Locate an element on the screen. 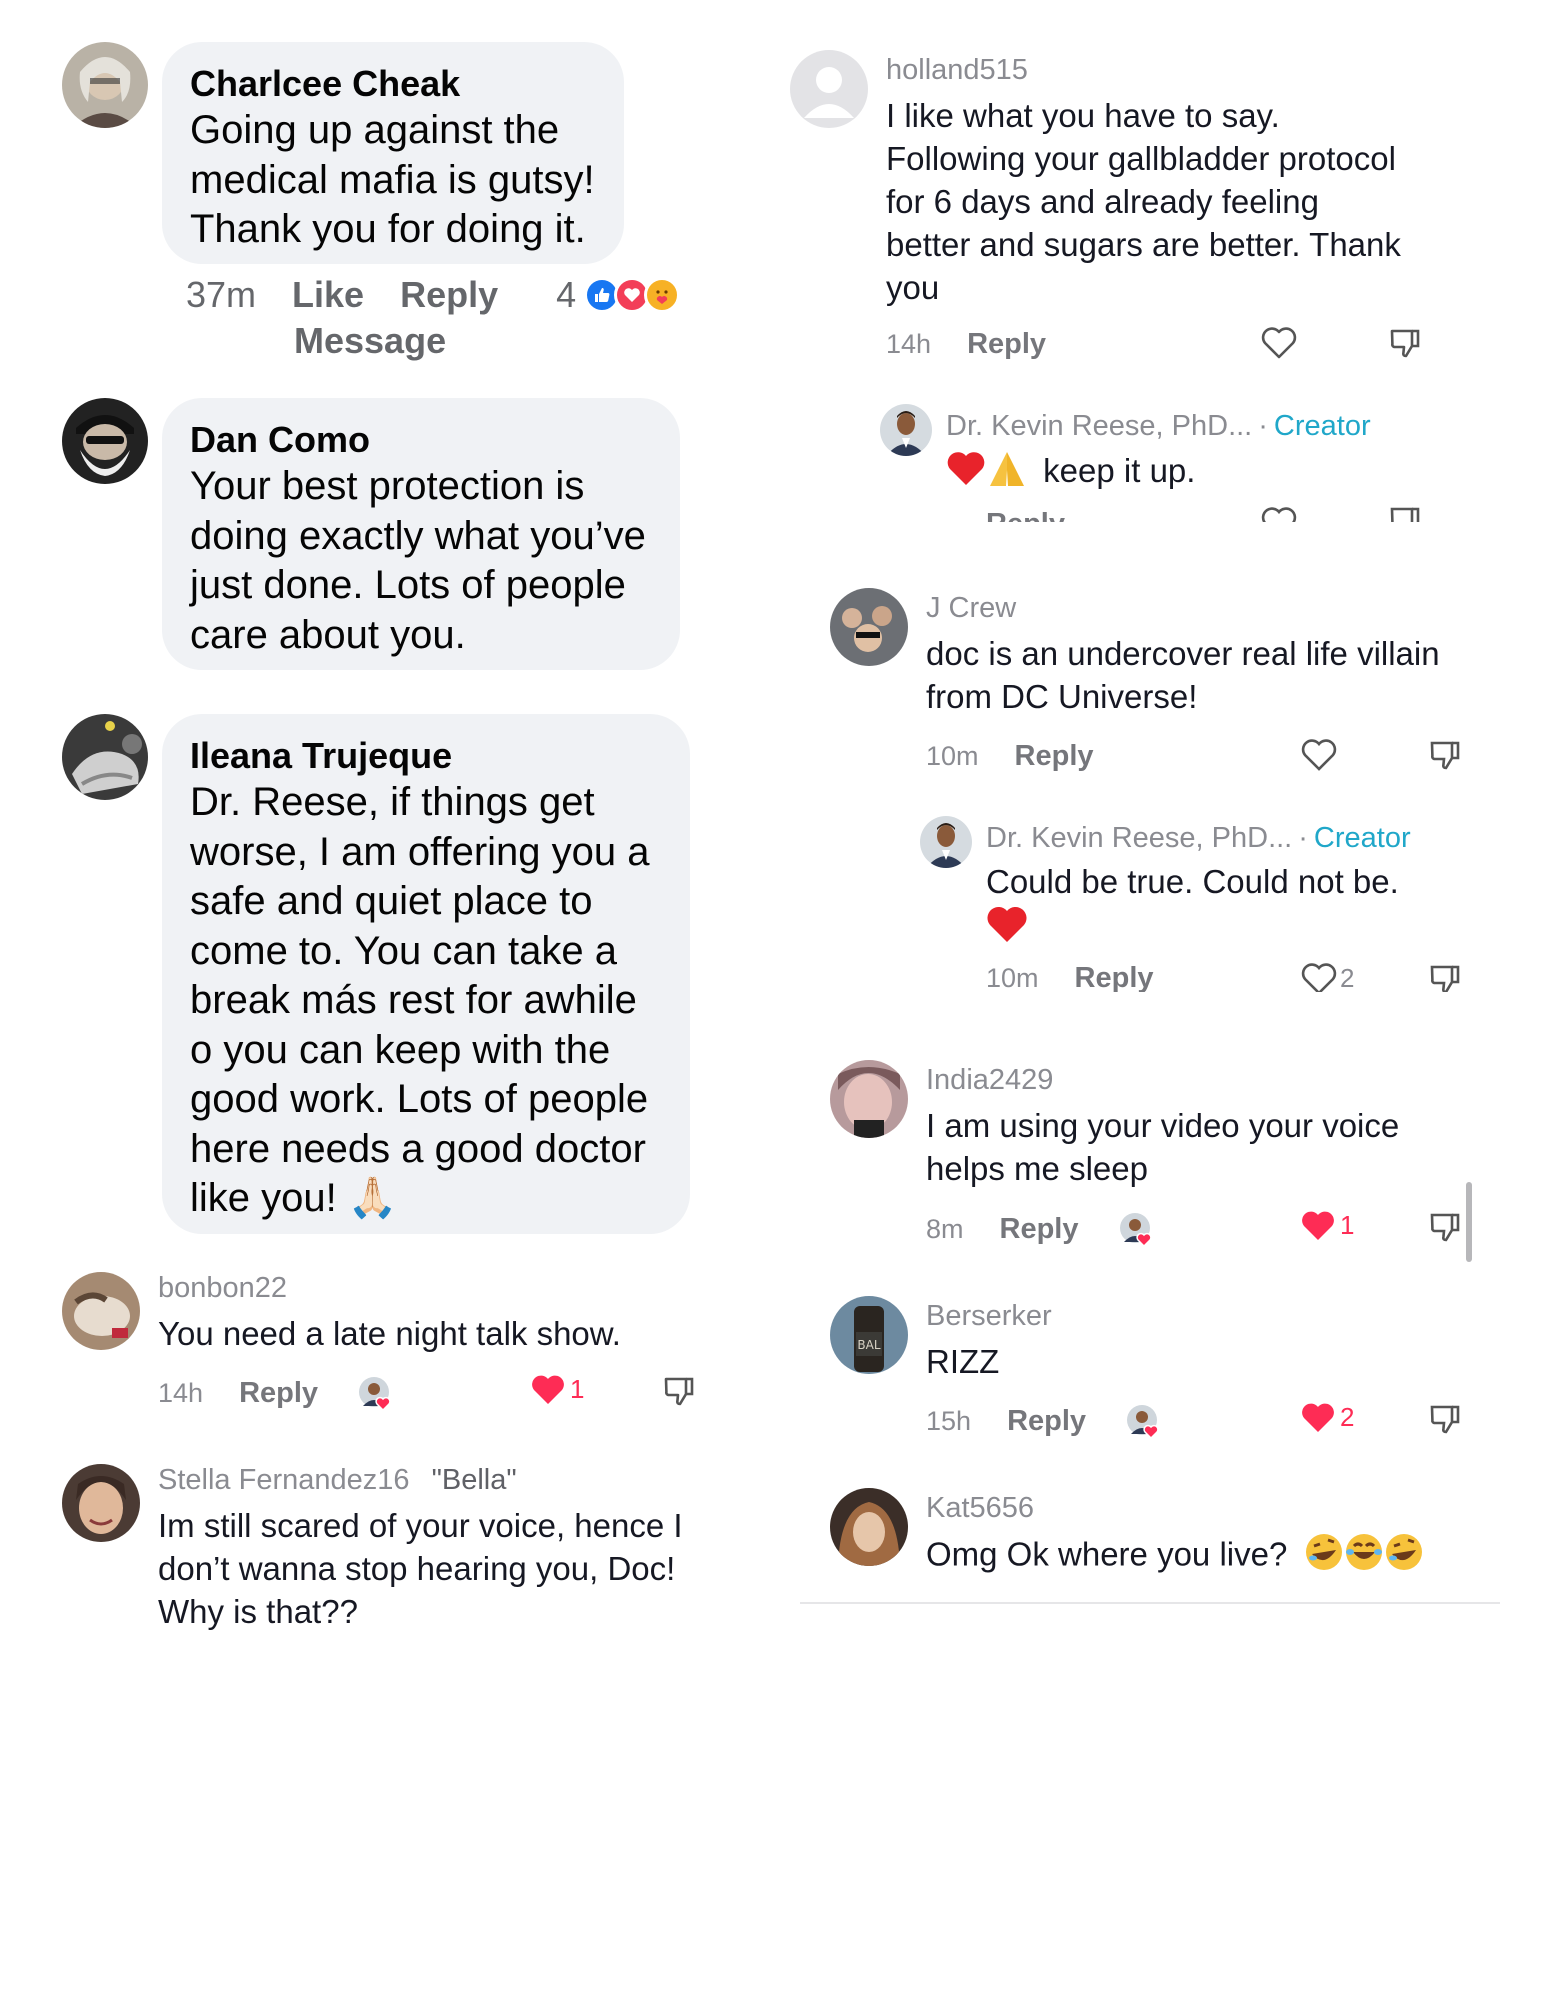 The height and width of the screenshot is (2000, 1545). comment-text: Could be true. Could not be. is located at coordinates (1192, 881).